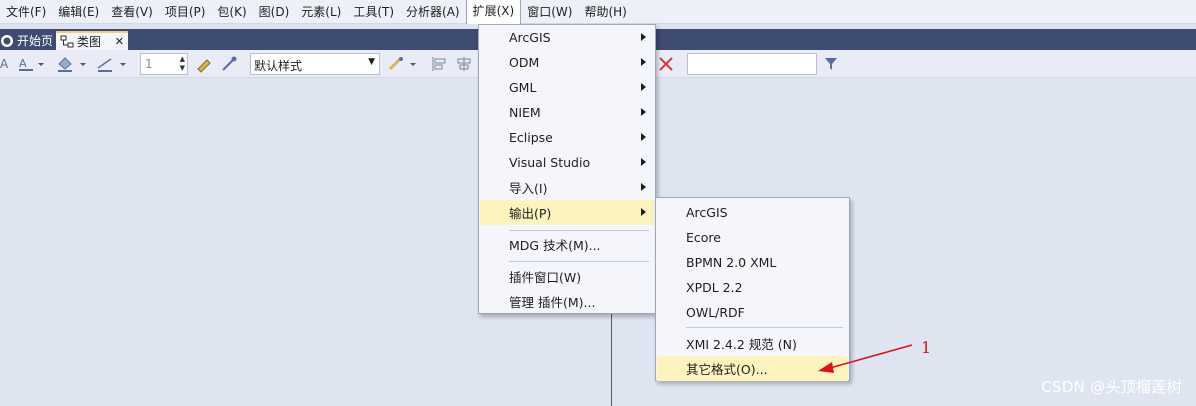 The width and height of the screenshot is (1196, 406). I want to click on align-left-icon, so click(440, 64).